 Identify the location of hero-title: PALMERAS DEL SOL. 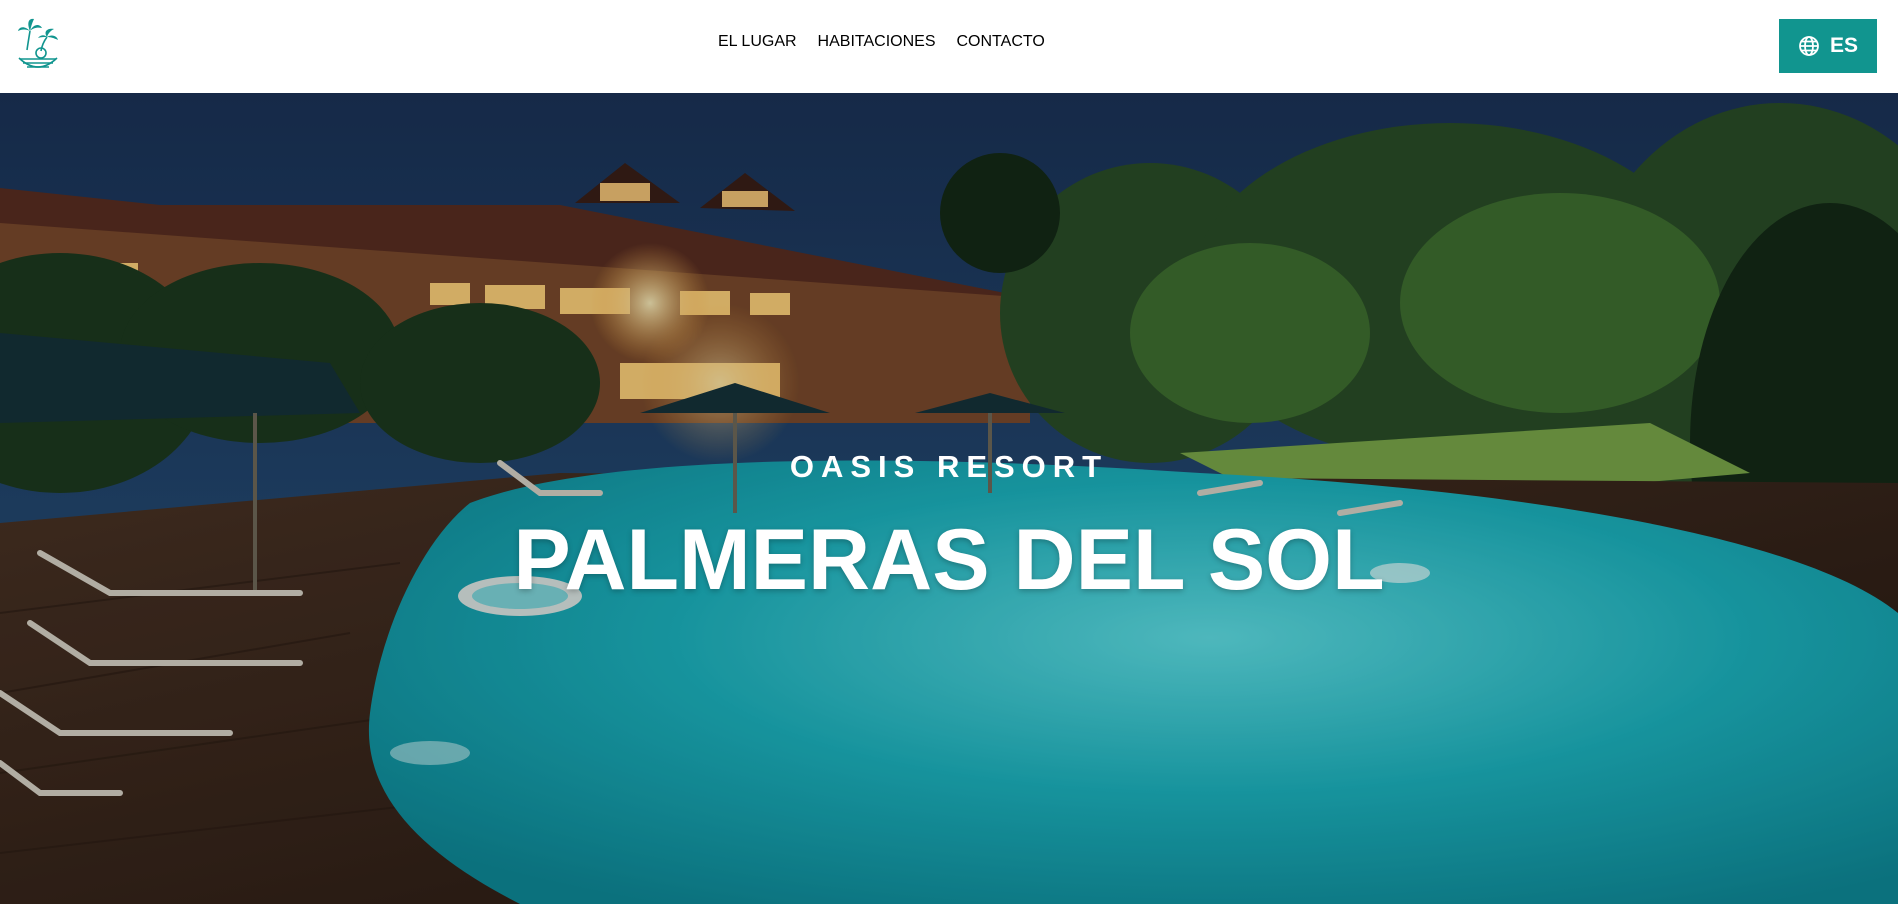
(949, 560).